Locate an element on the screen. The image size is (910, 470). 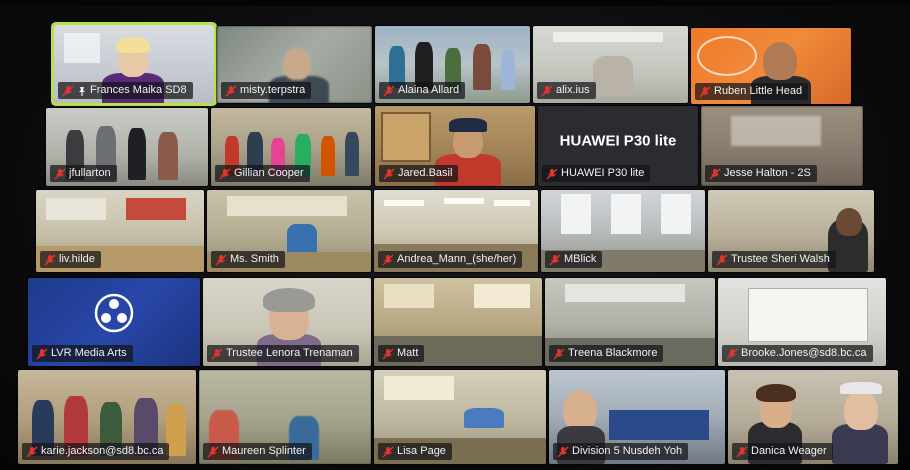
participant-label: HUAWEI P30 lite is located at coordinates (596, 173).